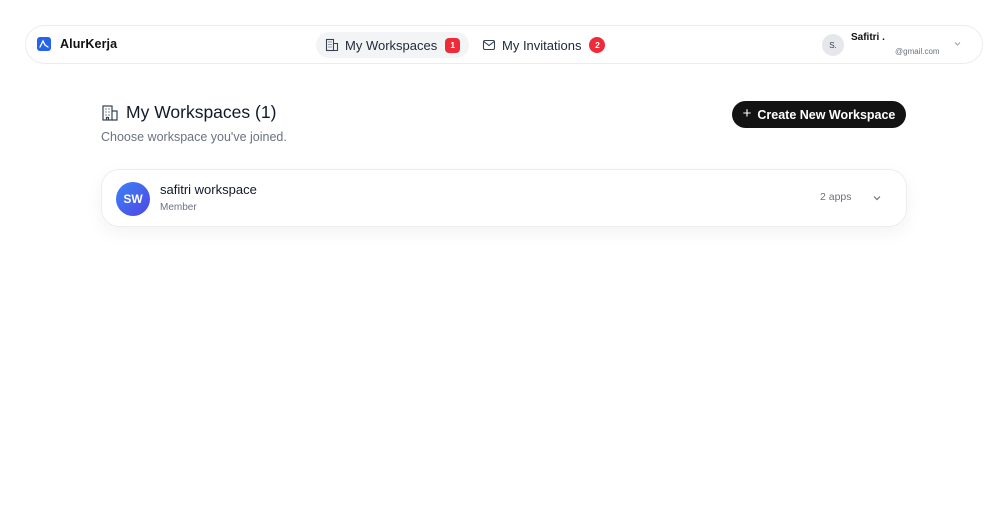 This screenshot has width=1000, height=524. What do you see at coordinates (453, 45) in the screenshot?
I see `workspaces-count-badge: 1` at bounding box center [453, 45].